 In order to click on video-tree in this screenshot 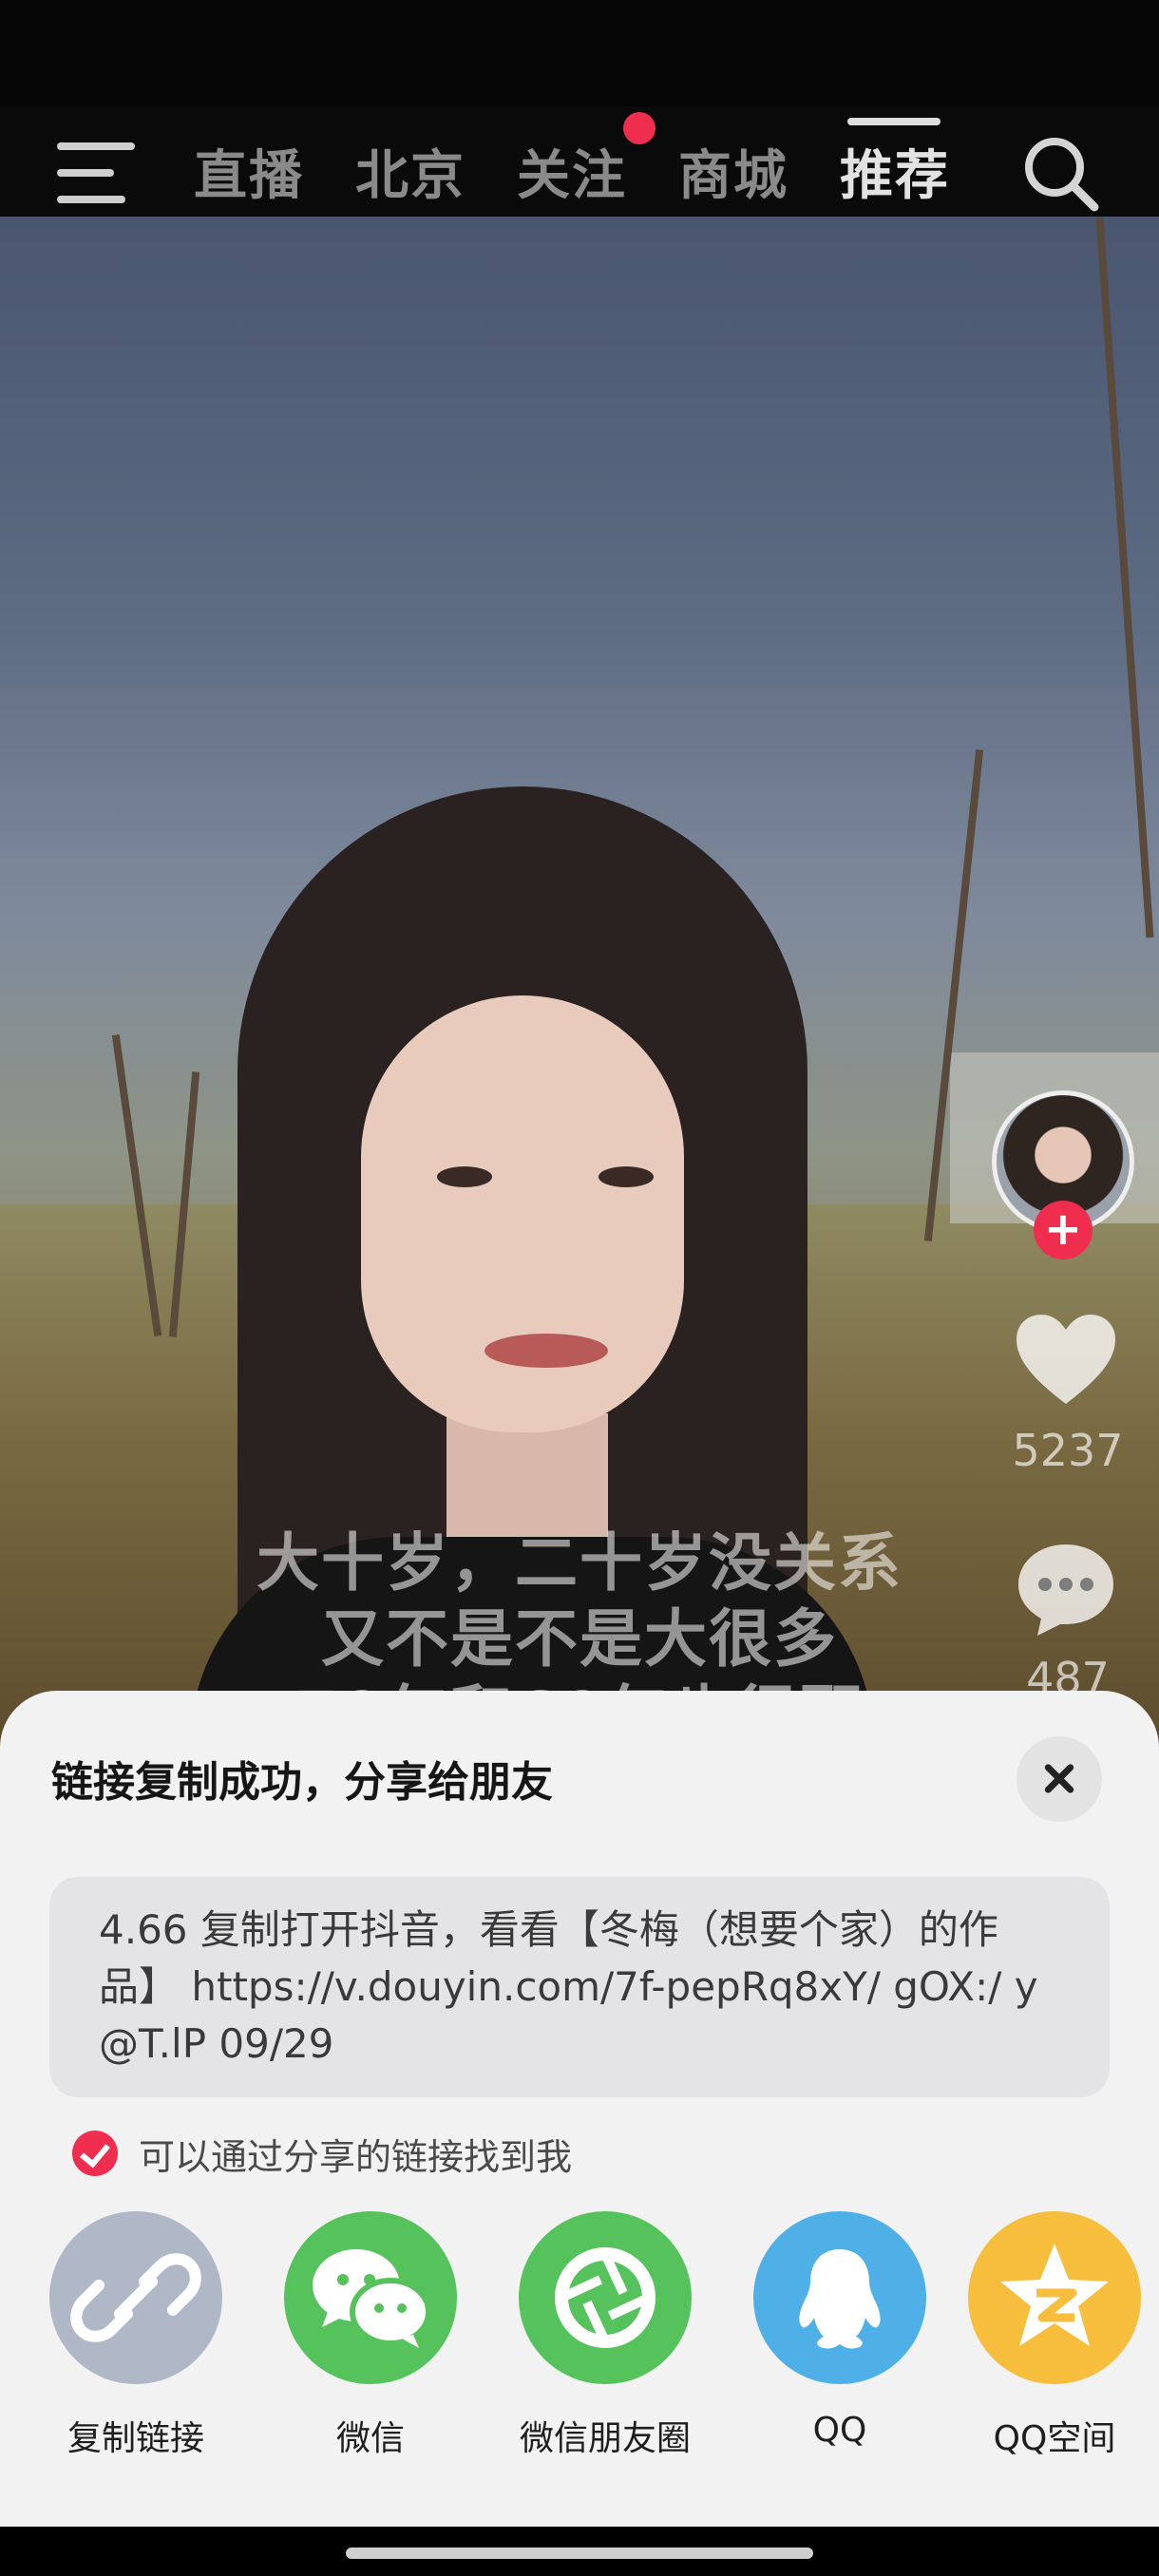, I will do `click(1124, 577)`.